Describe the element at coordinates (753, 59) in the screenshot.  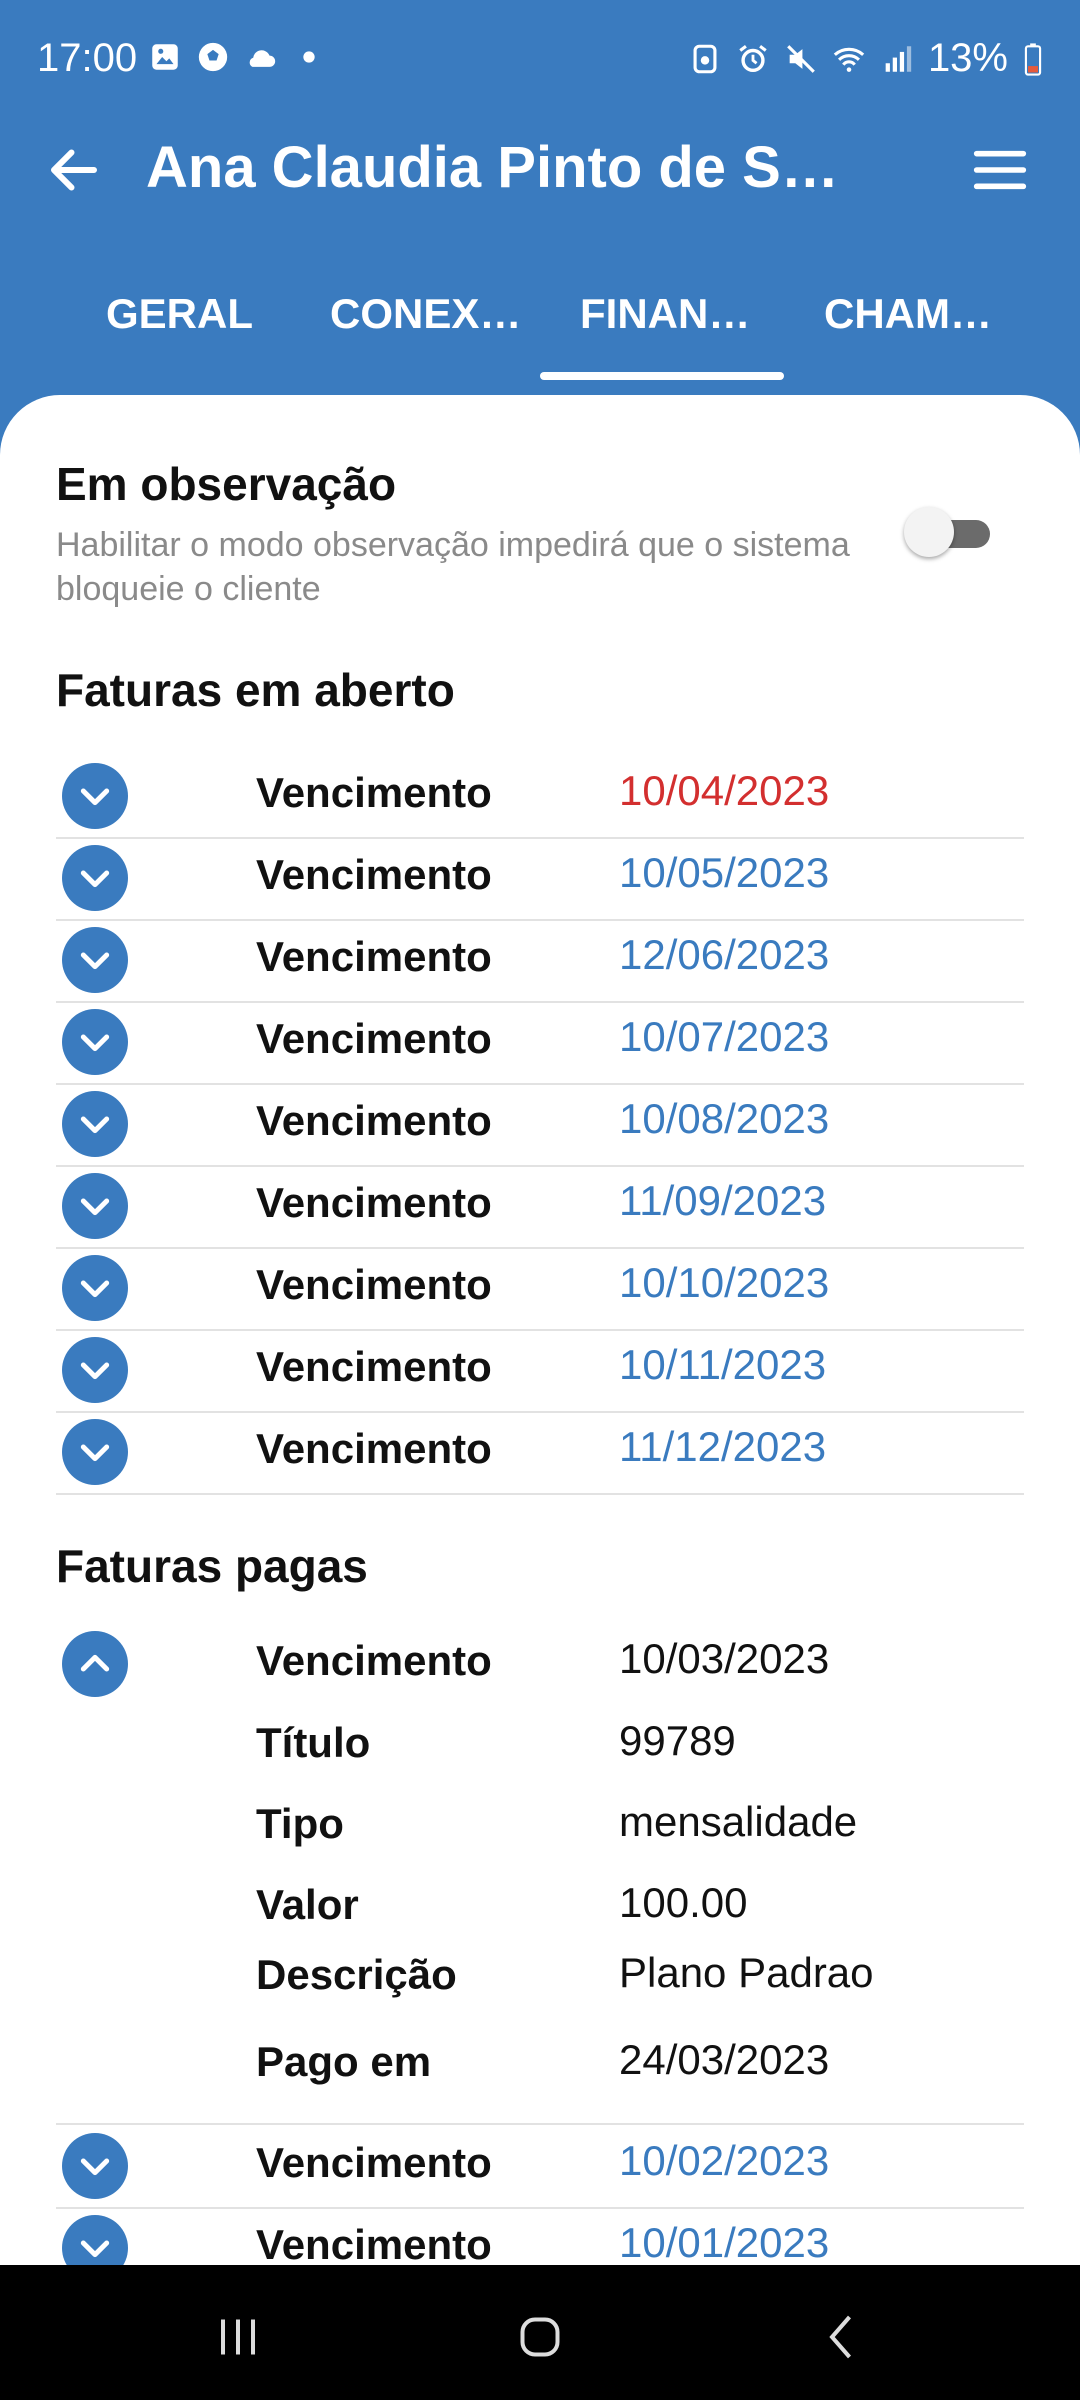
I see `alarm-icon` at that location.